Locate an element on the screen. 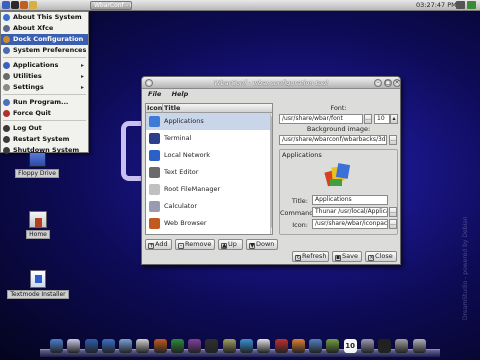  video-icon is located at coordinates (212, 346).